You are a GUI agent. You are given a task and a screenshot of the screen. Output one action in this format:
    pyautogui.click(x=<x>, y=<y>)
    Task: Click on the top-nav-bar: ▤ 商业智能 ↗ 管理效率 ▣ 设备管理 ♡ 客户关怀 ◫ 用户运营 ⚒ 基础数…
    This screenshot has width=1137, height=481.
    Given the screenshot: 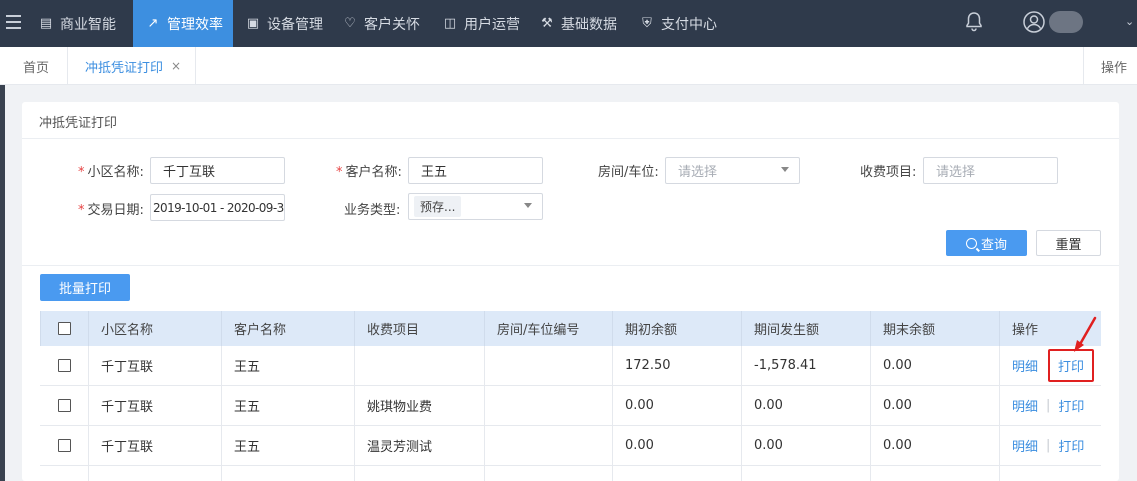 What is the action you would take?
    pyautogui.click(x=568, y=23)
    